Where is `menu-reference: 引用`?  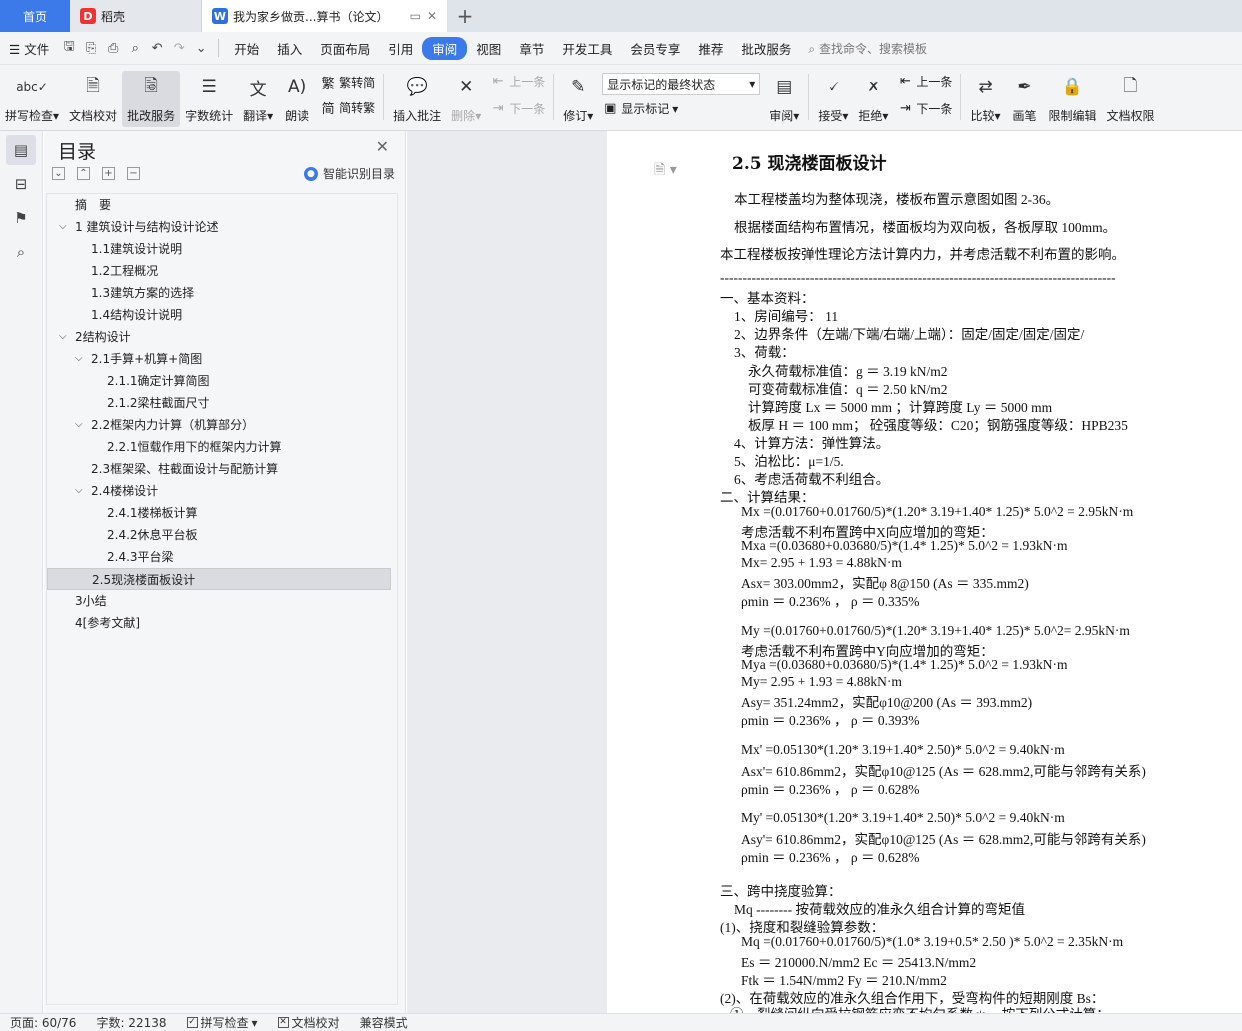 menu-reference: 引用 is located at coordinates (400, 48).